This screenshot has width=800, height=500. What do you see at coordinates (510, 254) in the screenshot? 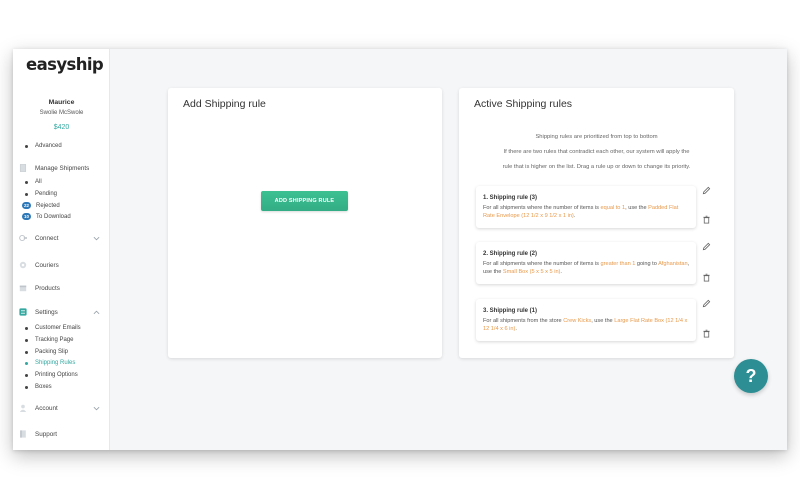
I see `rule-title: 2. Shipping rule (2)` at bounding box center [510, 254].